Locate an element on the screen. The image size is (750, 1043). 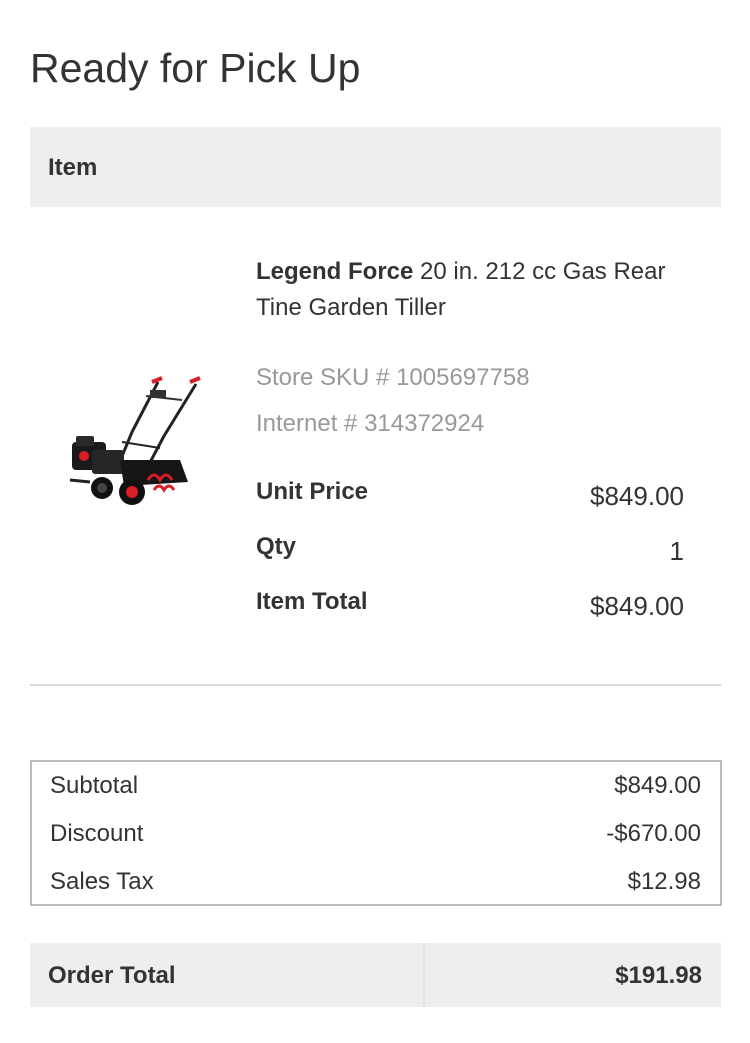
quantity-value: 1 is located at coordinates (676, 551).